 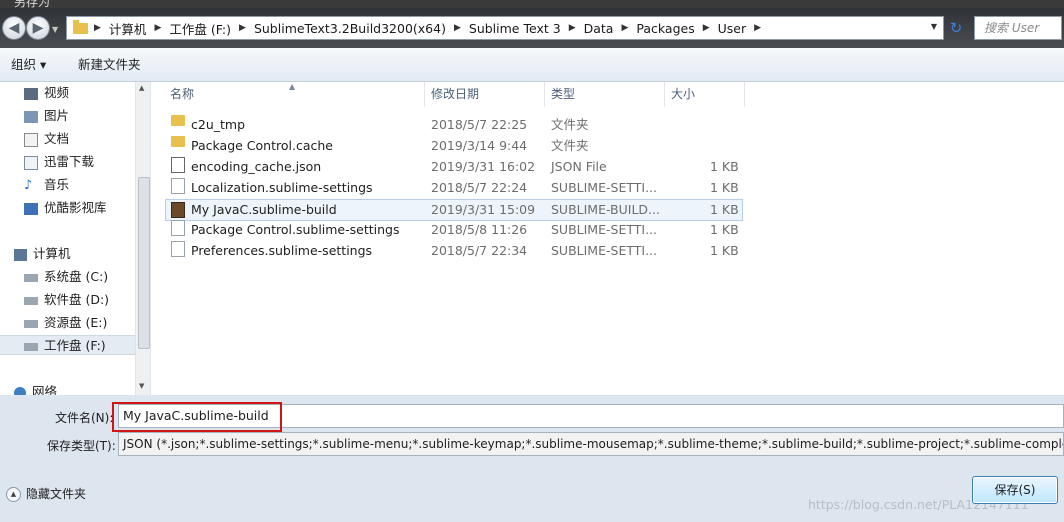 What do you see at coordinates (31, 93) in the screenshot?
I see `video-icon` at bounding box center [31, 93].